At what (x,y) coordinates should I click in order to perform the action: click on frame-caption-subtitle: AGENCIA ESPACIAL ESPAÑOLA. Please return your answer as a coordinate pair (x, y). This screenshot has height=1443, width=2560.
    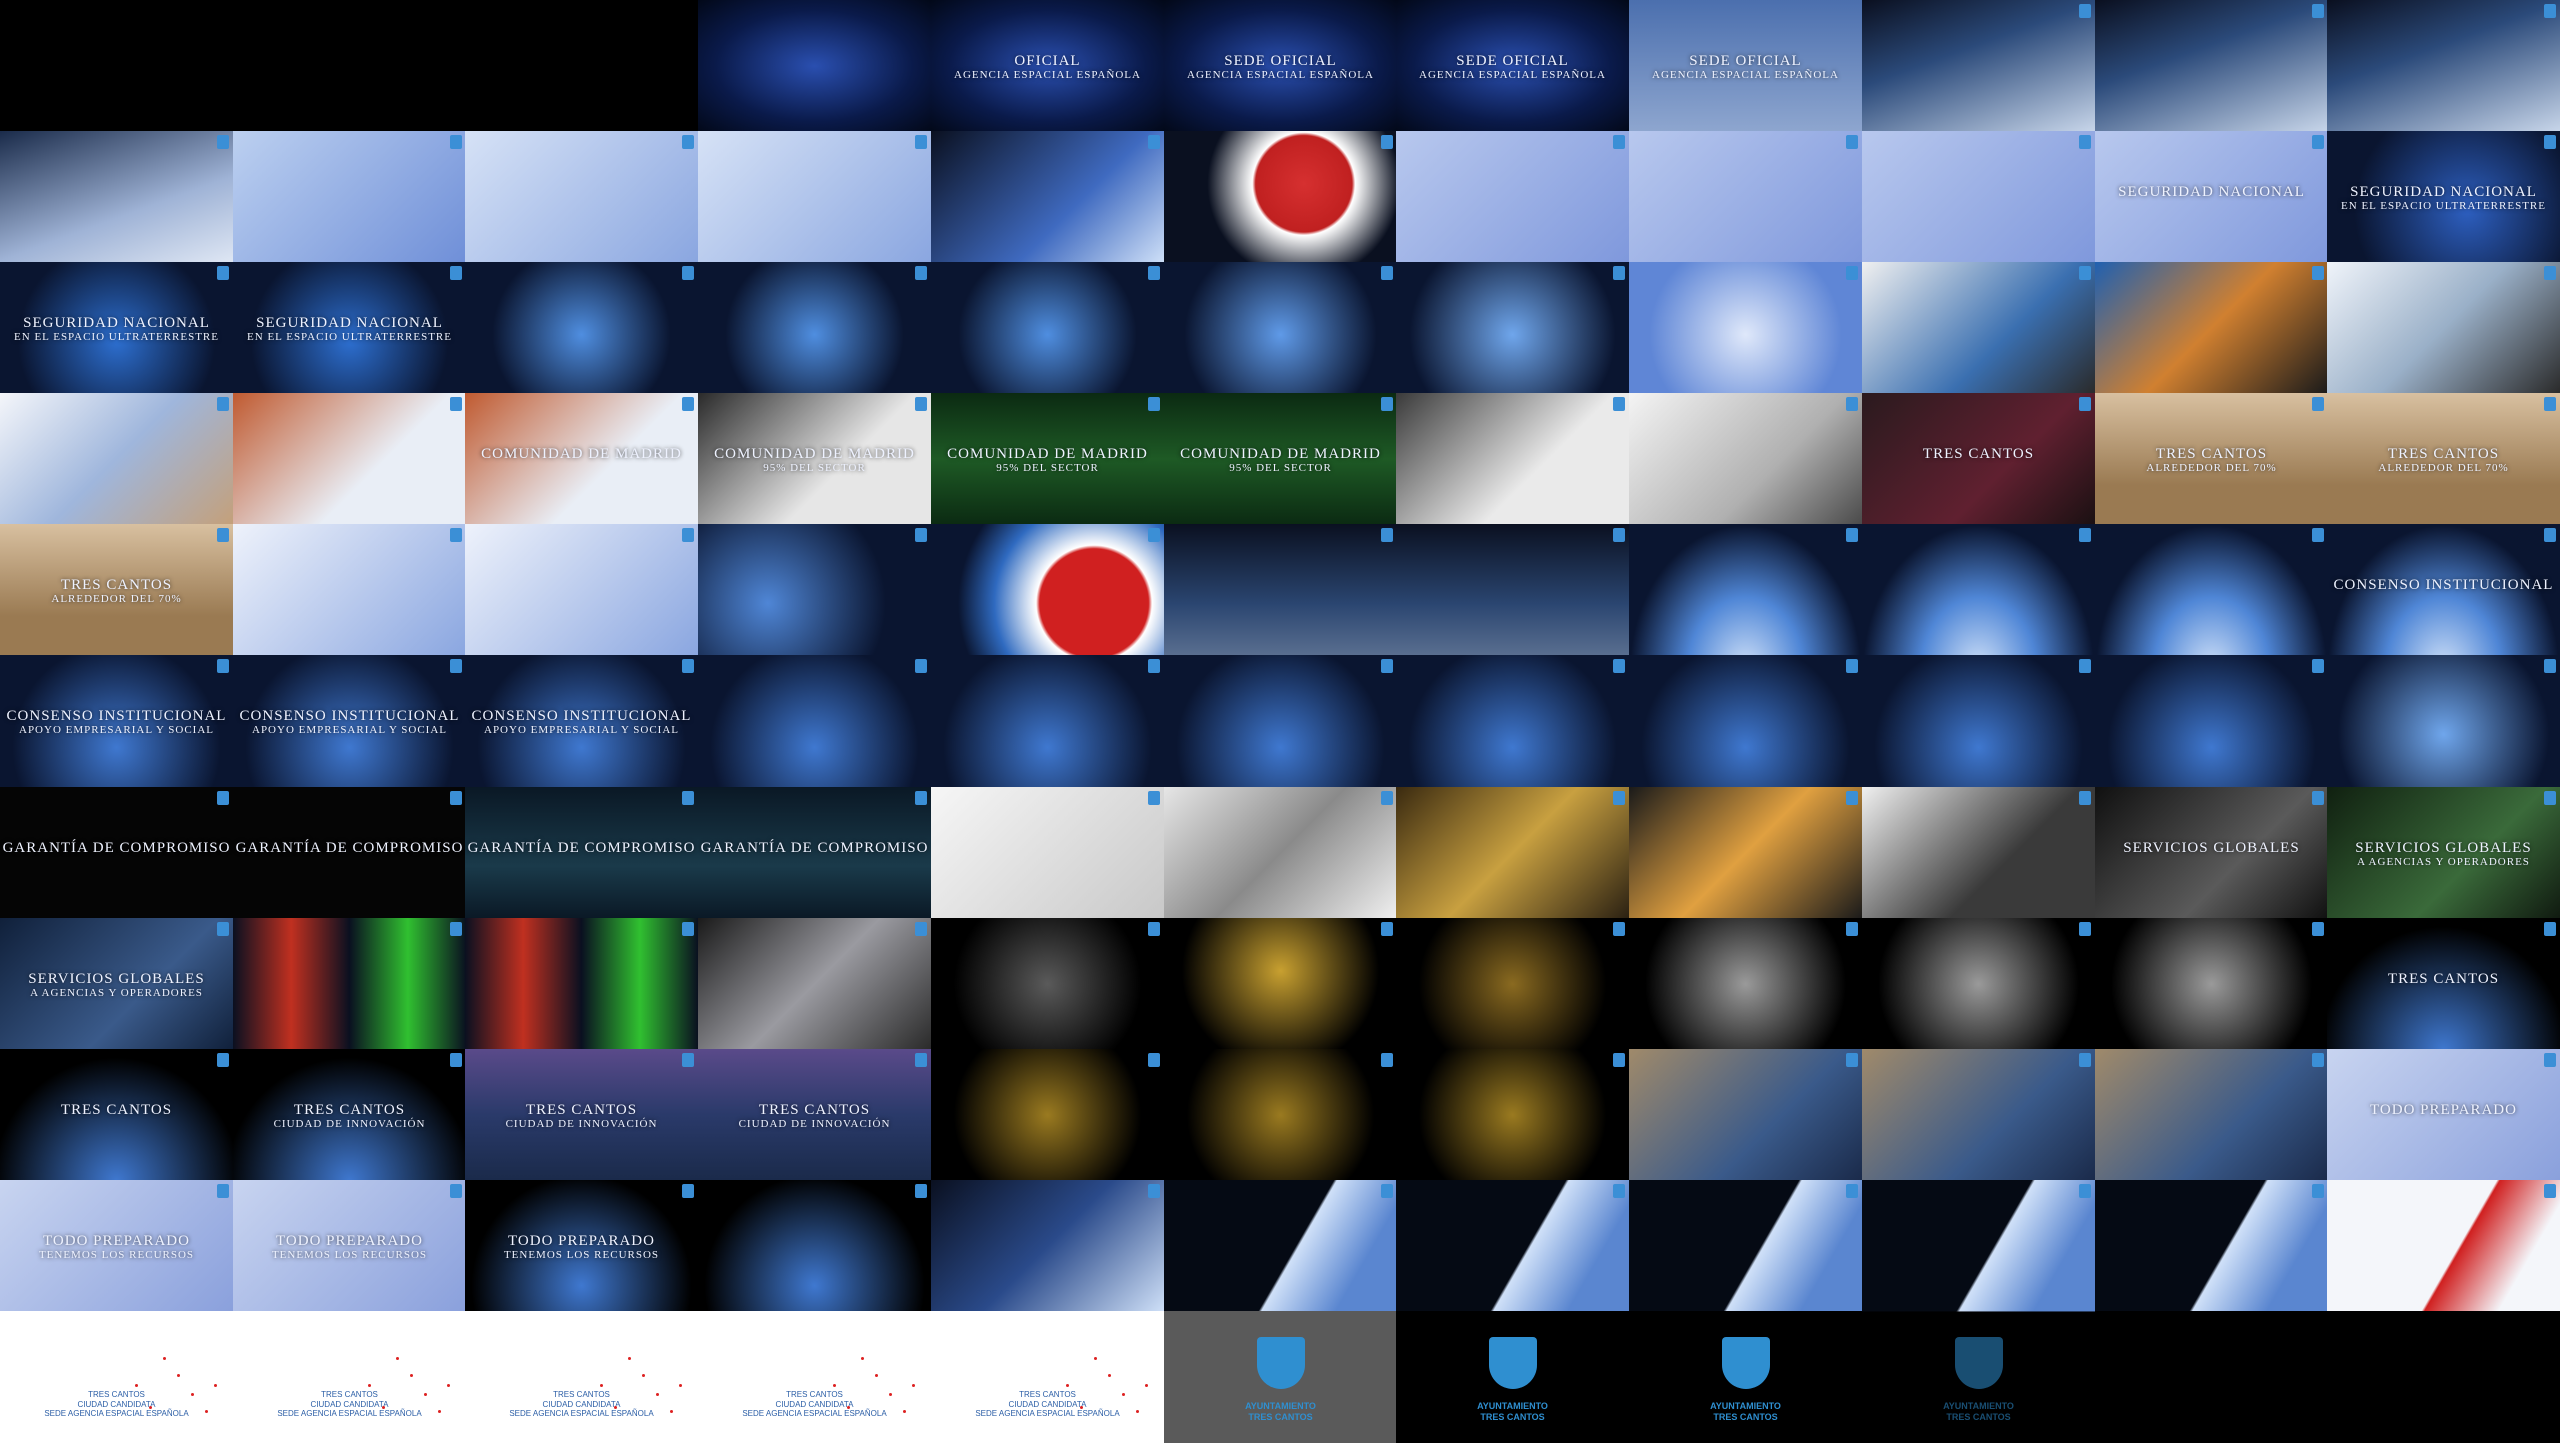
    Looking at the image, I should click on (1512, 75).